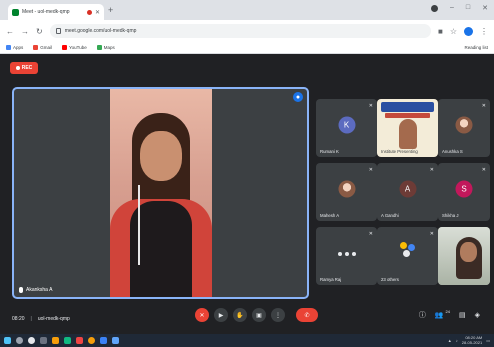 This screenshot has width=494, height=347. Describe the element at coordinates (247, 10) in the screenshot. I see `browser-tabstrip: Meet - uol-medk-qmp ✕ + – □ ✕` at that location.